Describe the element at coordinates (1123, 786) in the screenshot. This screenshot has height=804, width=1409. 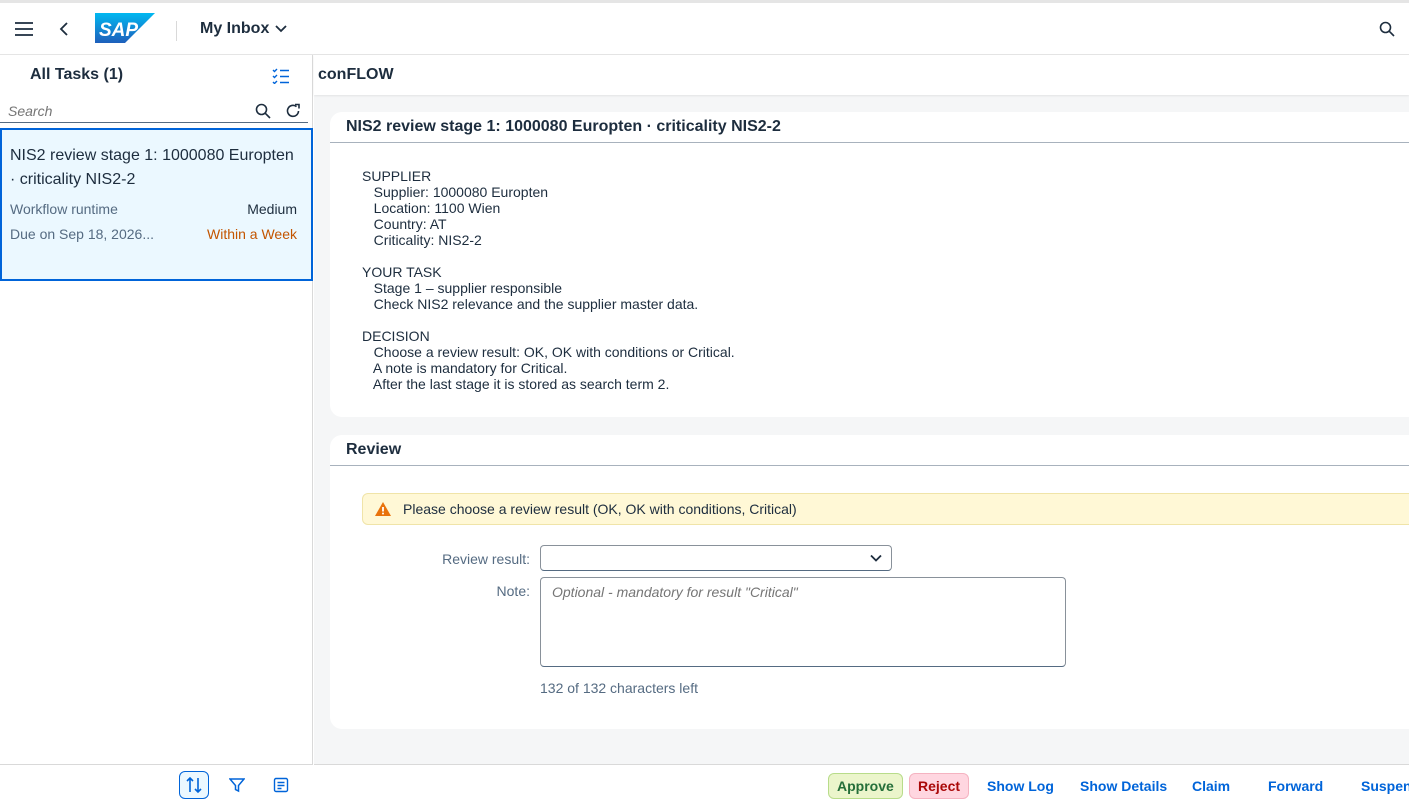
I see `show-details-button: Show Details` at that location.